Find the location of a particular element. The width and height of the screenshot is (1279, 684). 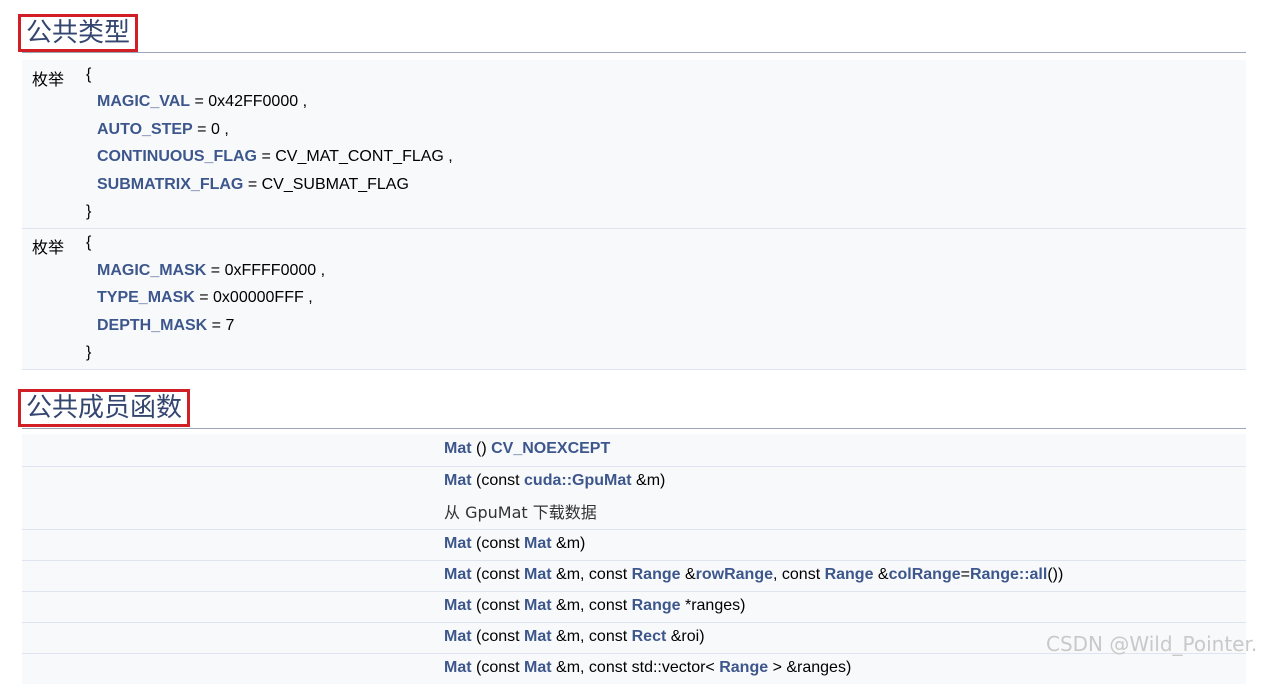

section-title-public-member-functions: 公共成员函数 is located at coordinates (104, 408).